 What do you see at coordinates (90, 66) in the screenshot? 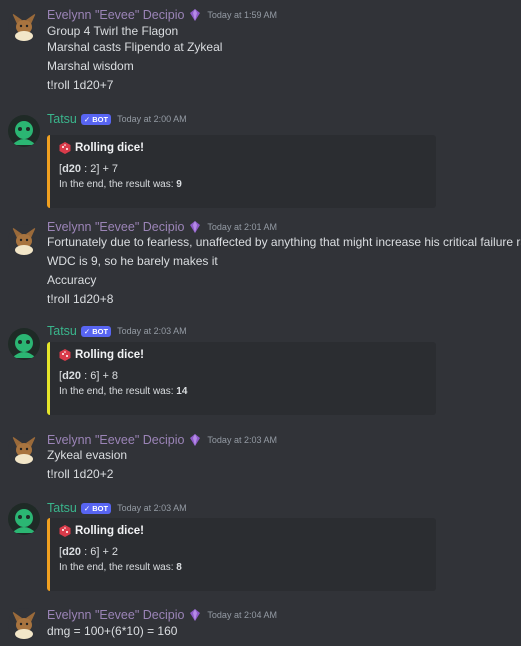
I see `message-text: Marshal wisdom` at bounding box center [90, 66].